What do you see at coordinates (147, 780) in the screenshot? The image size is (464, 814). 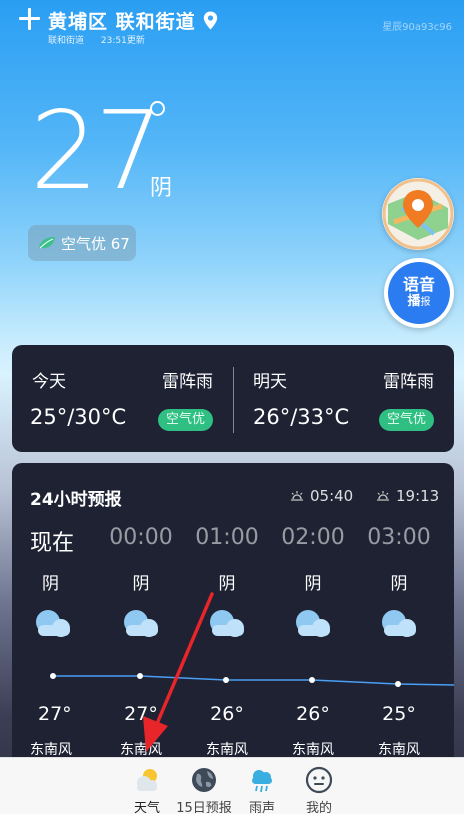 I see `weather-icon` at bounding box center [147, 780].